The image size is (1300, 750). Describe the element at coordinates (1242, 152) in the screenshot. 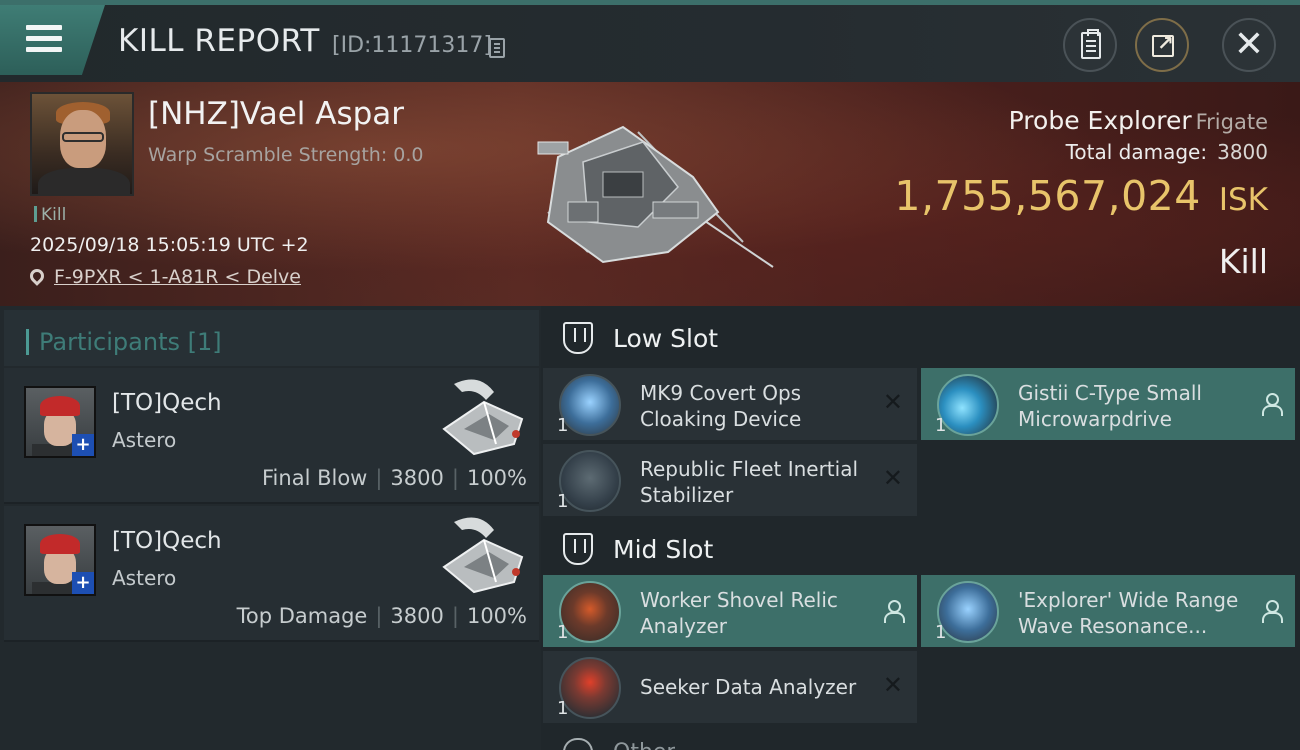

I see `total-damage-value: 3800` at that location.